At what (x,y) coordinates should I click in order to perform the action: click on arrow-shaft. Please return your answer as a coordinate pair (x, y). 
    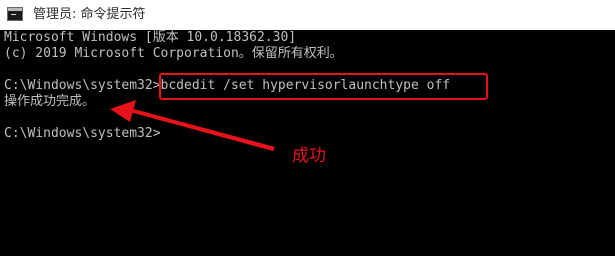
    Looking at the image, I should click on (202, 129).